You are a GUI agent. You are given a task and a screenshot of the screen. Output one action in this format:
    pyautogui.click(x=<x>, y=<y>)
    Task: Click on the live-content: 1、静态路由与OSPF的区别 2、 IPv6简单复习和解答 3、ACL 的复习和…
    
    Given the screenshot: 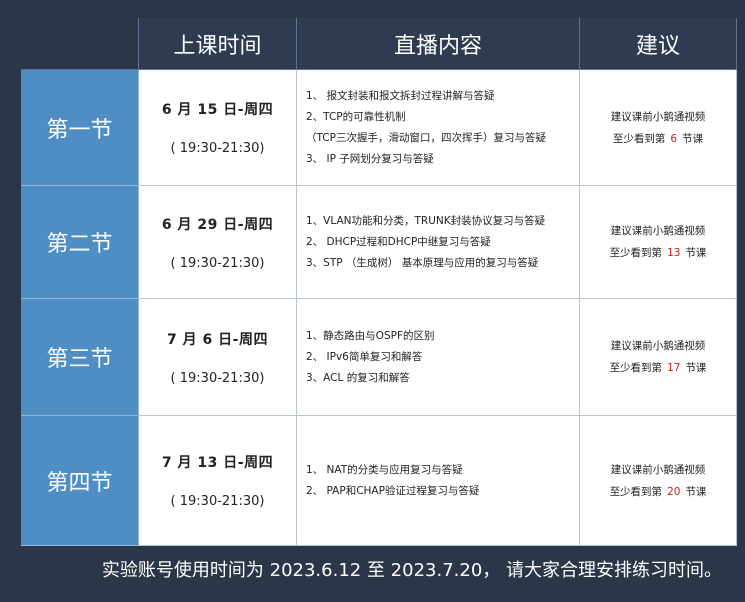 What is the action you would take?
    pyautogui.click(x=438, y=357)
    